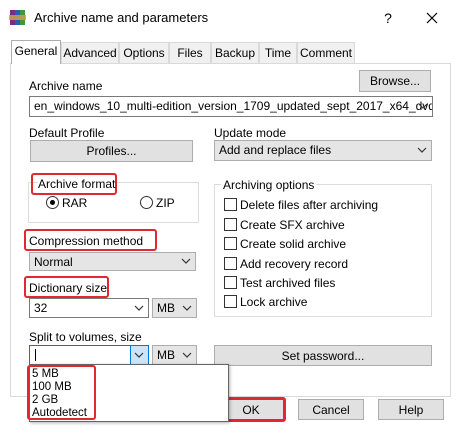 The width and height of the screenshot is (461, 433). I want to click on text-cursor, so click(35, 355).